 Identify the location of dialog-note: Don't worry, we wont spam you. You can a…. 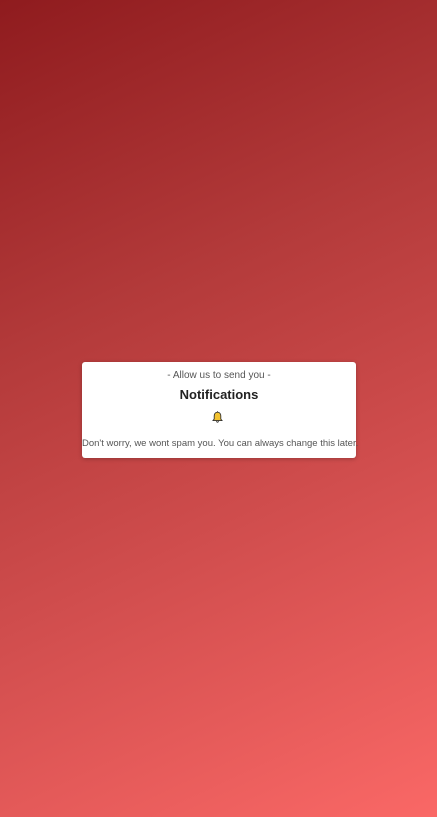
(220, 443).